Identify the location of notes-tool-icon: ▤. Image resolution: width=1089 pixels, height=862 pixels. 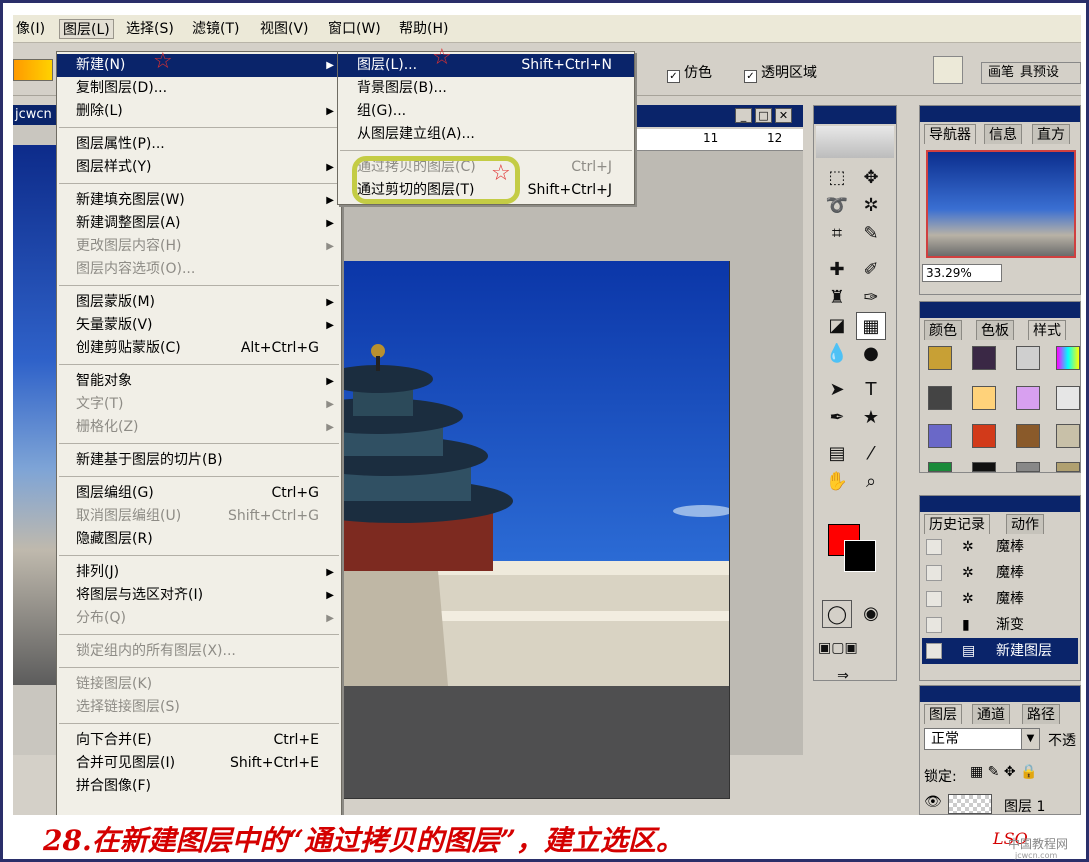
(837, 454).